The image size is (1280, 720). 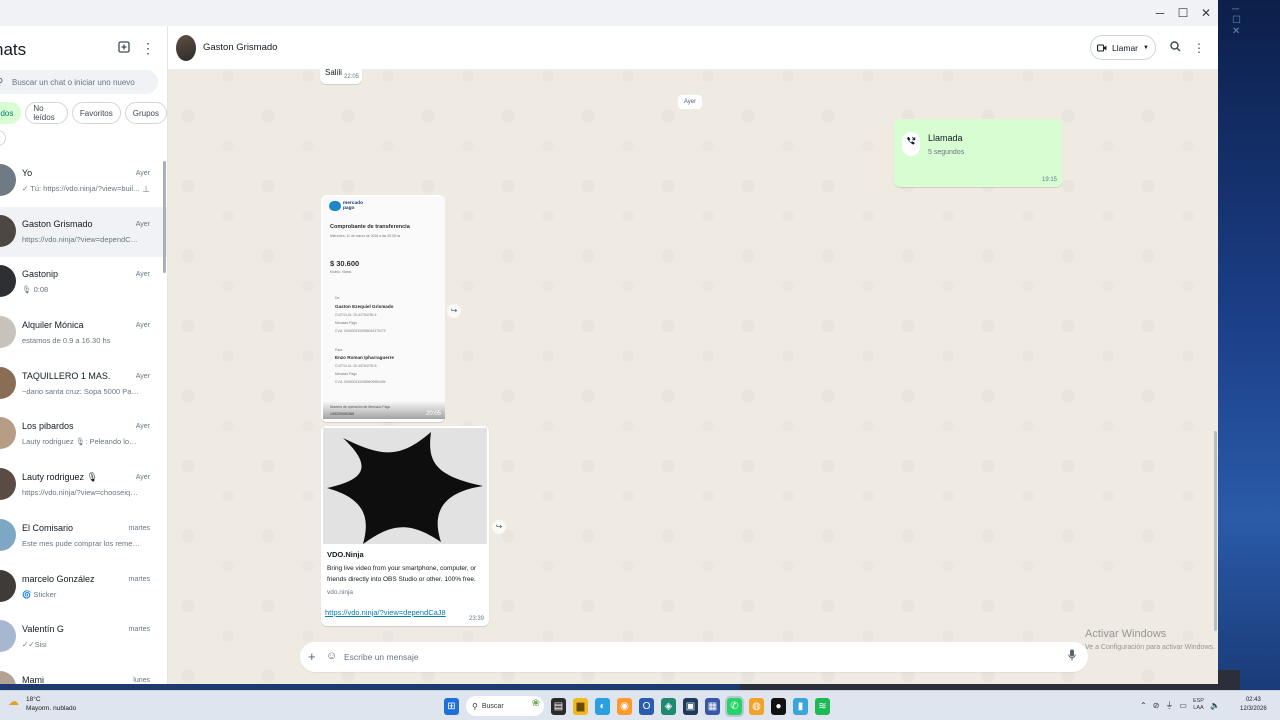 I want to click on conversation-header: Gaston Grismado Llamar ▼ ⋮, so click(x=693, y=48).